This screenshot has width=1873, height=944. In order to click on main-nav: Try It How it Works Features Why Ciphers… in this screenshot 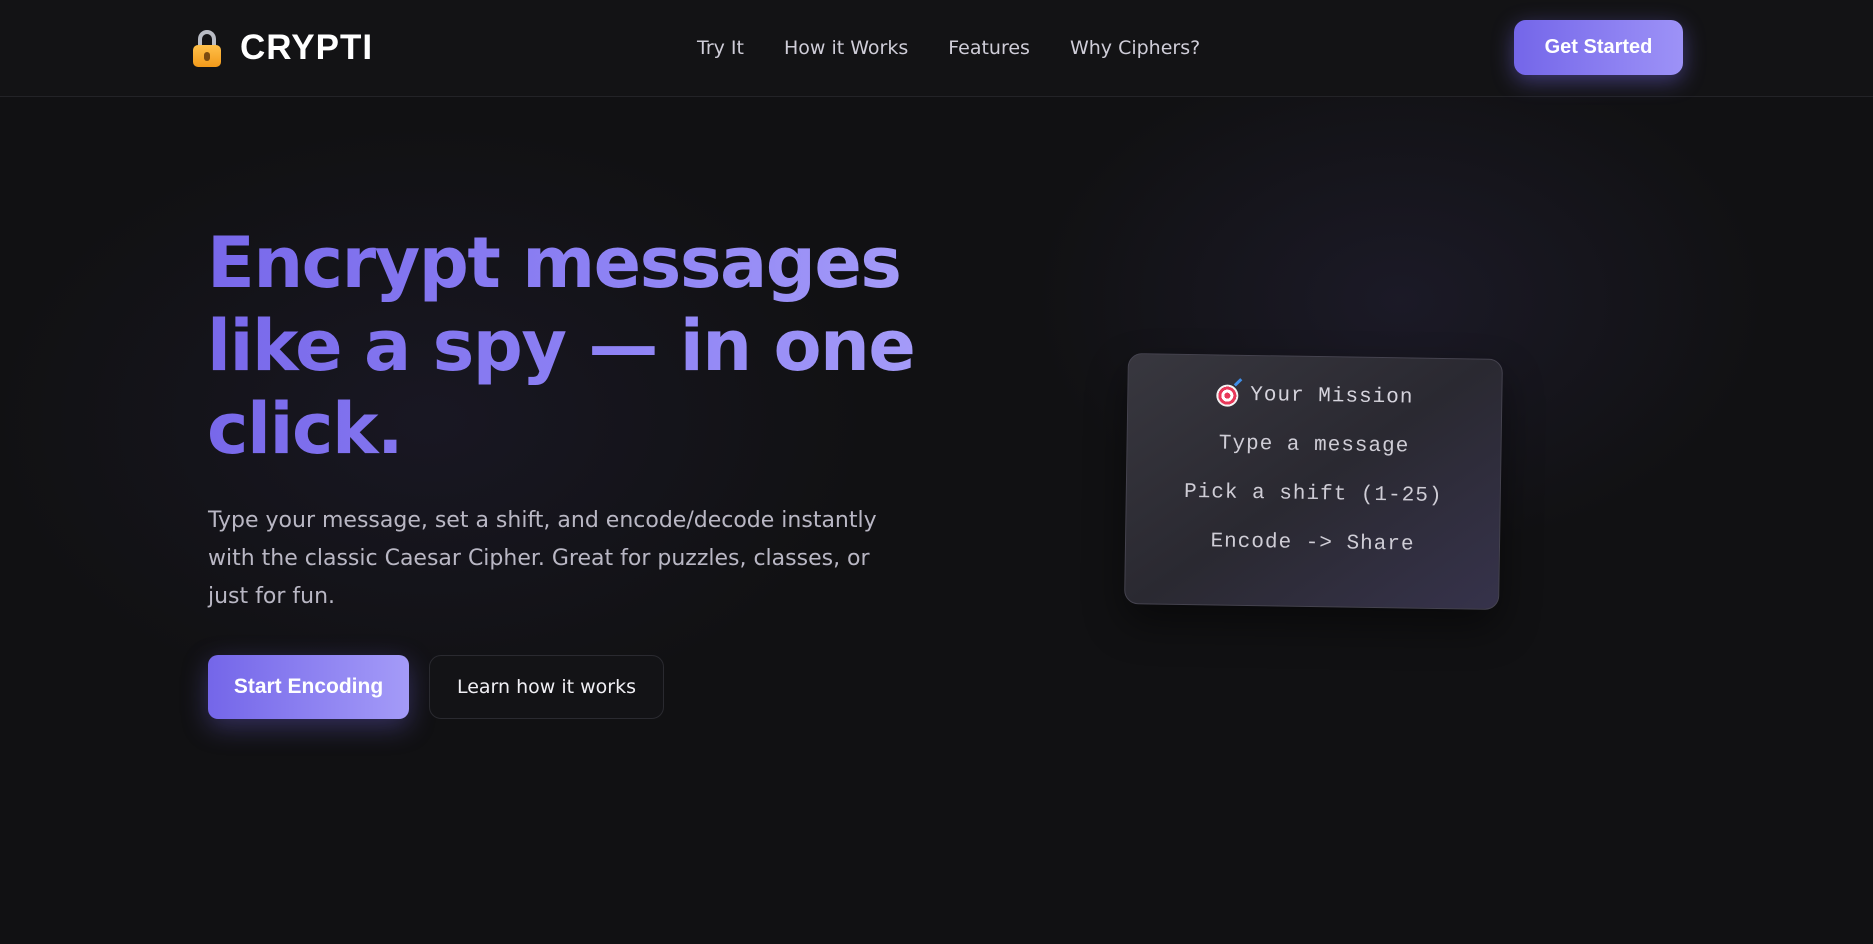, I will do `click(948, 48)`.